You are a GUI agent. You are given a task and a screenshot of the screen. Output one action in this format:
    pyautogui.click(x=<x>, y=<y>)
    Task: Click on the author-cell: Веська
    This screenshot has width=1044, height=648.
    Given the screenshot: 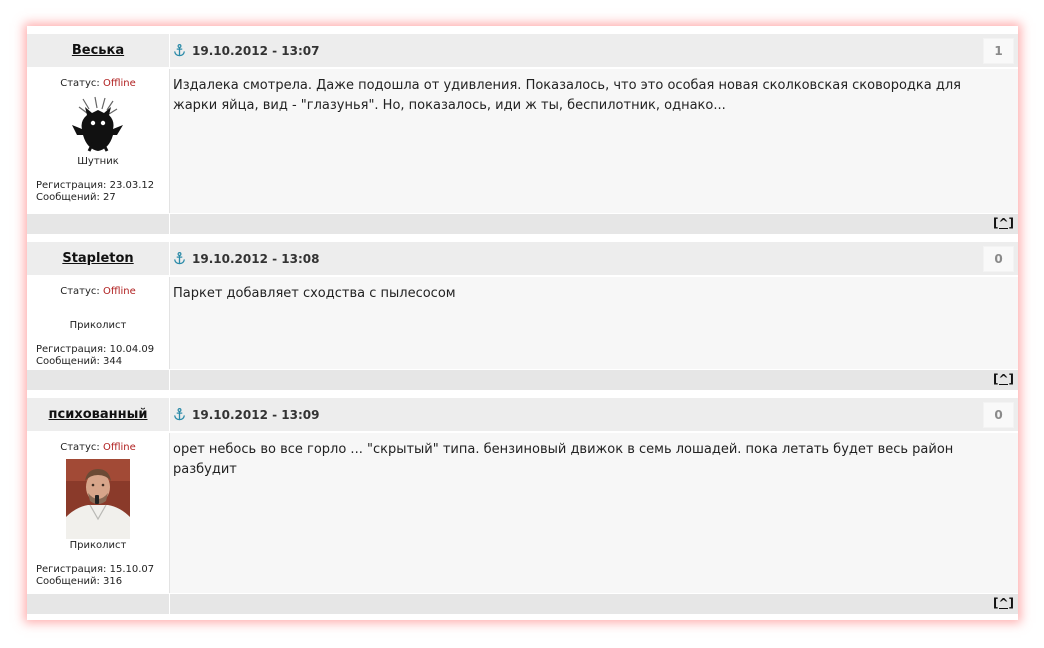 What is the action you would take?
    pyautogui.click(x=98, y=50)
    